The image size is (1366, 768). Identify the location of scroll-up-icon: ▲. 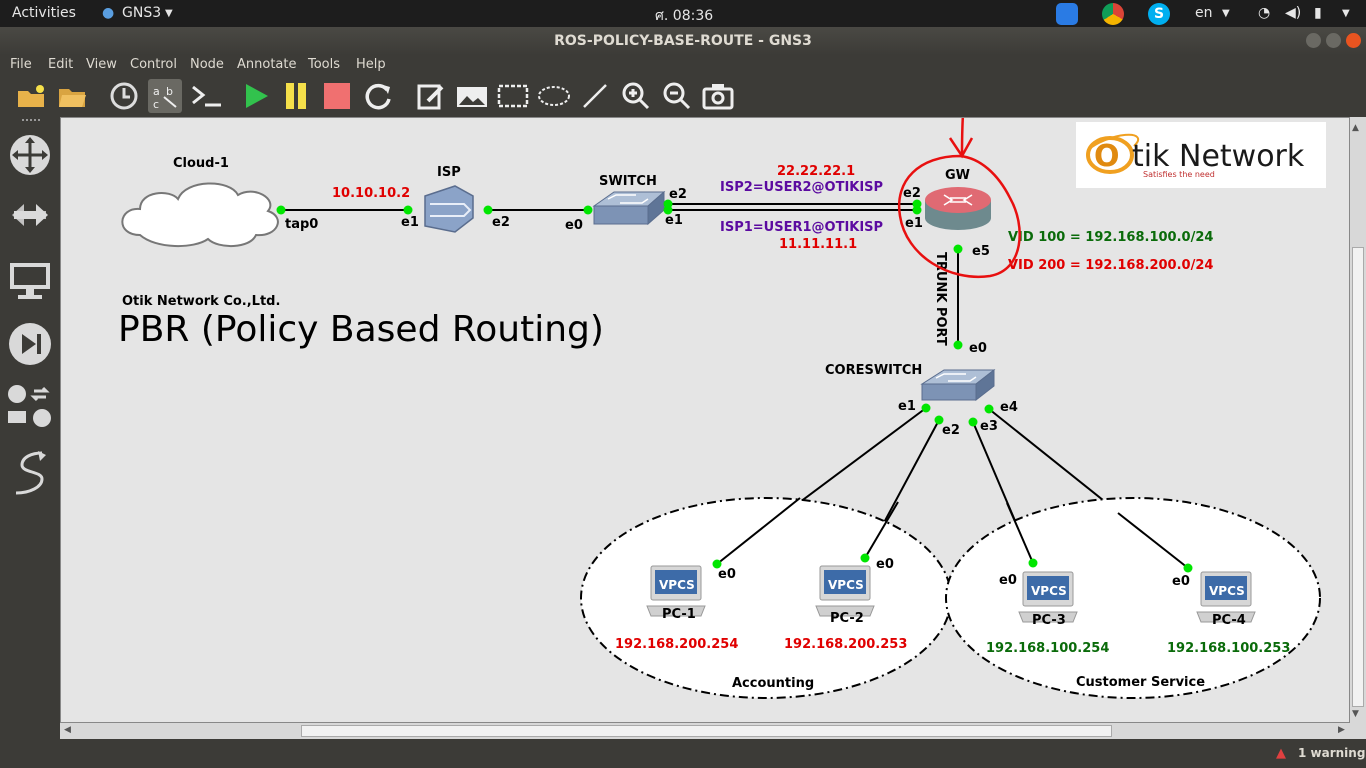
(1355, 128).